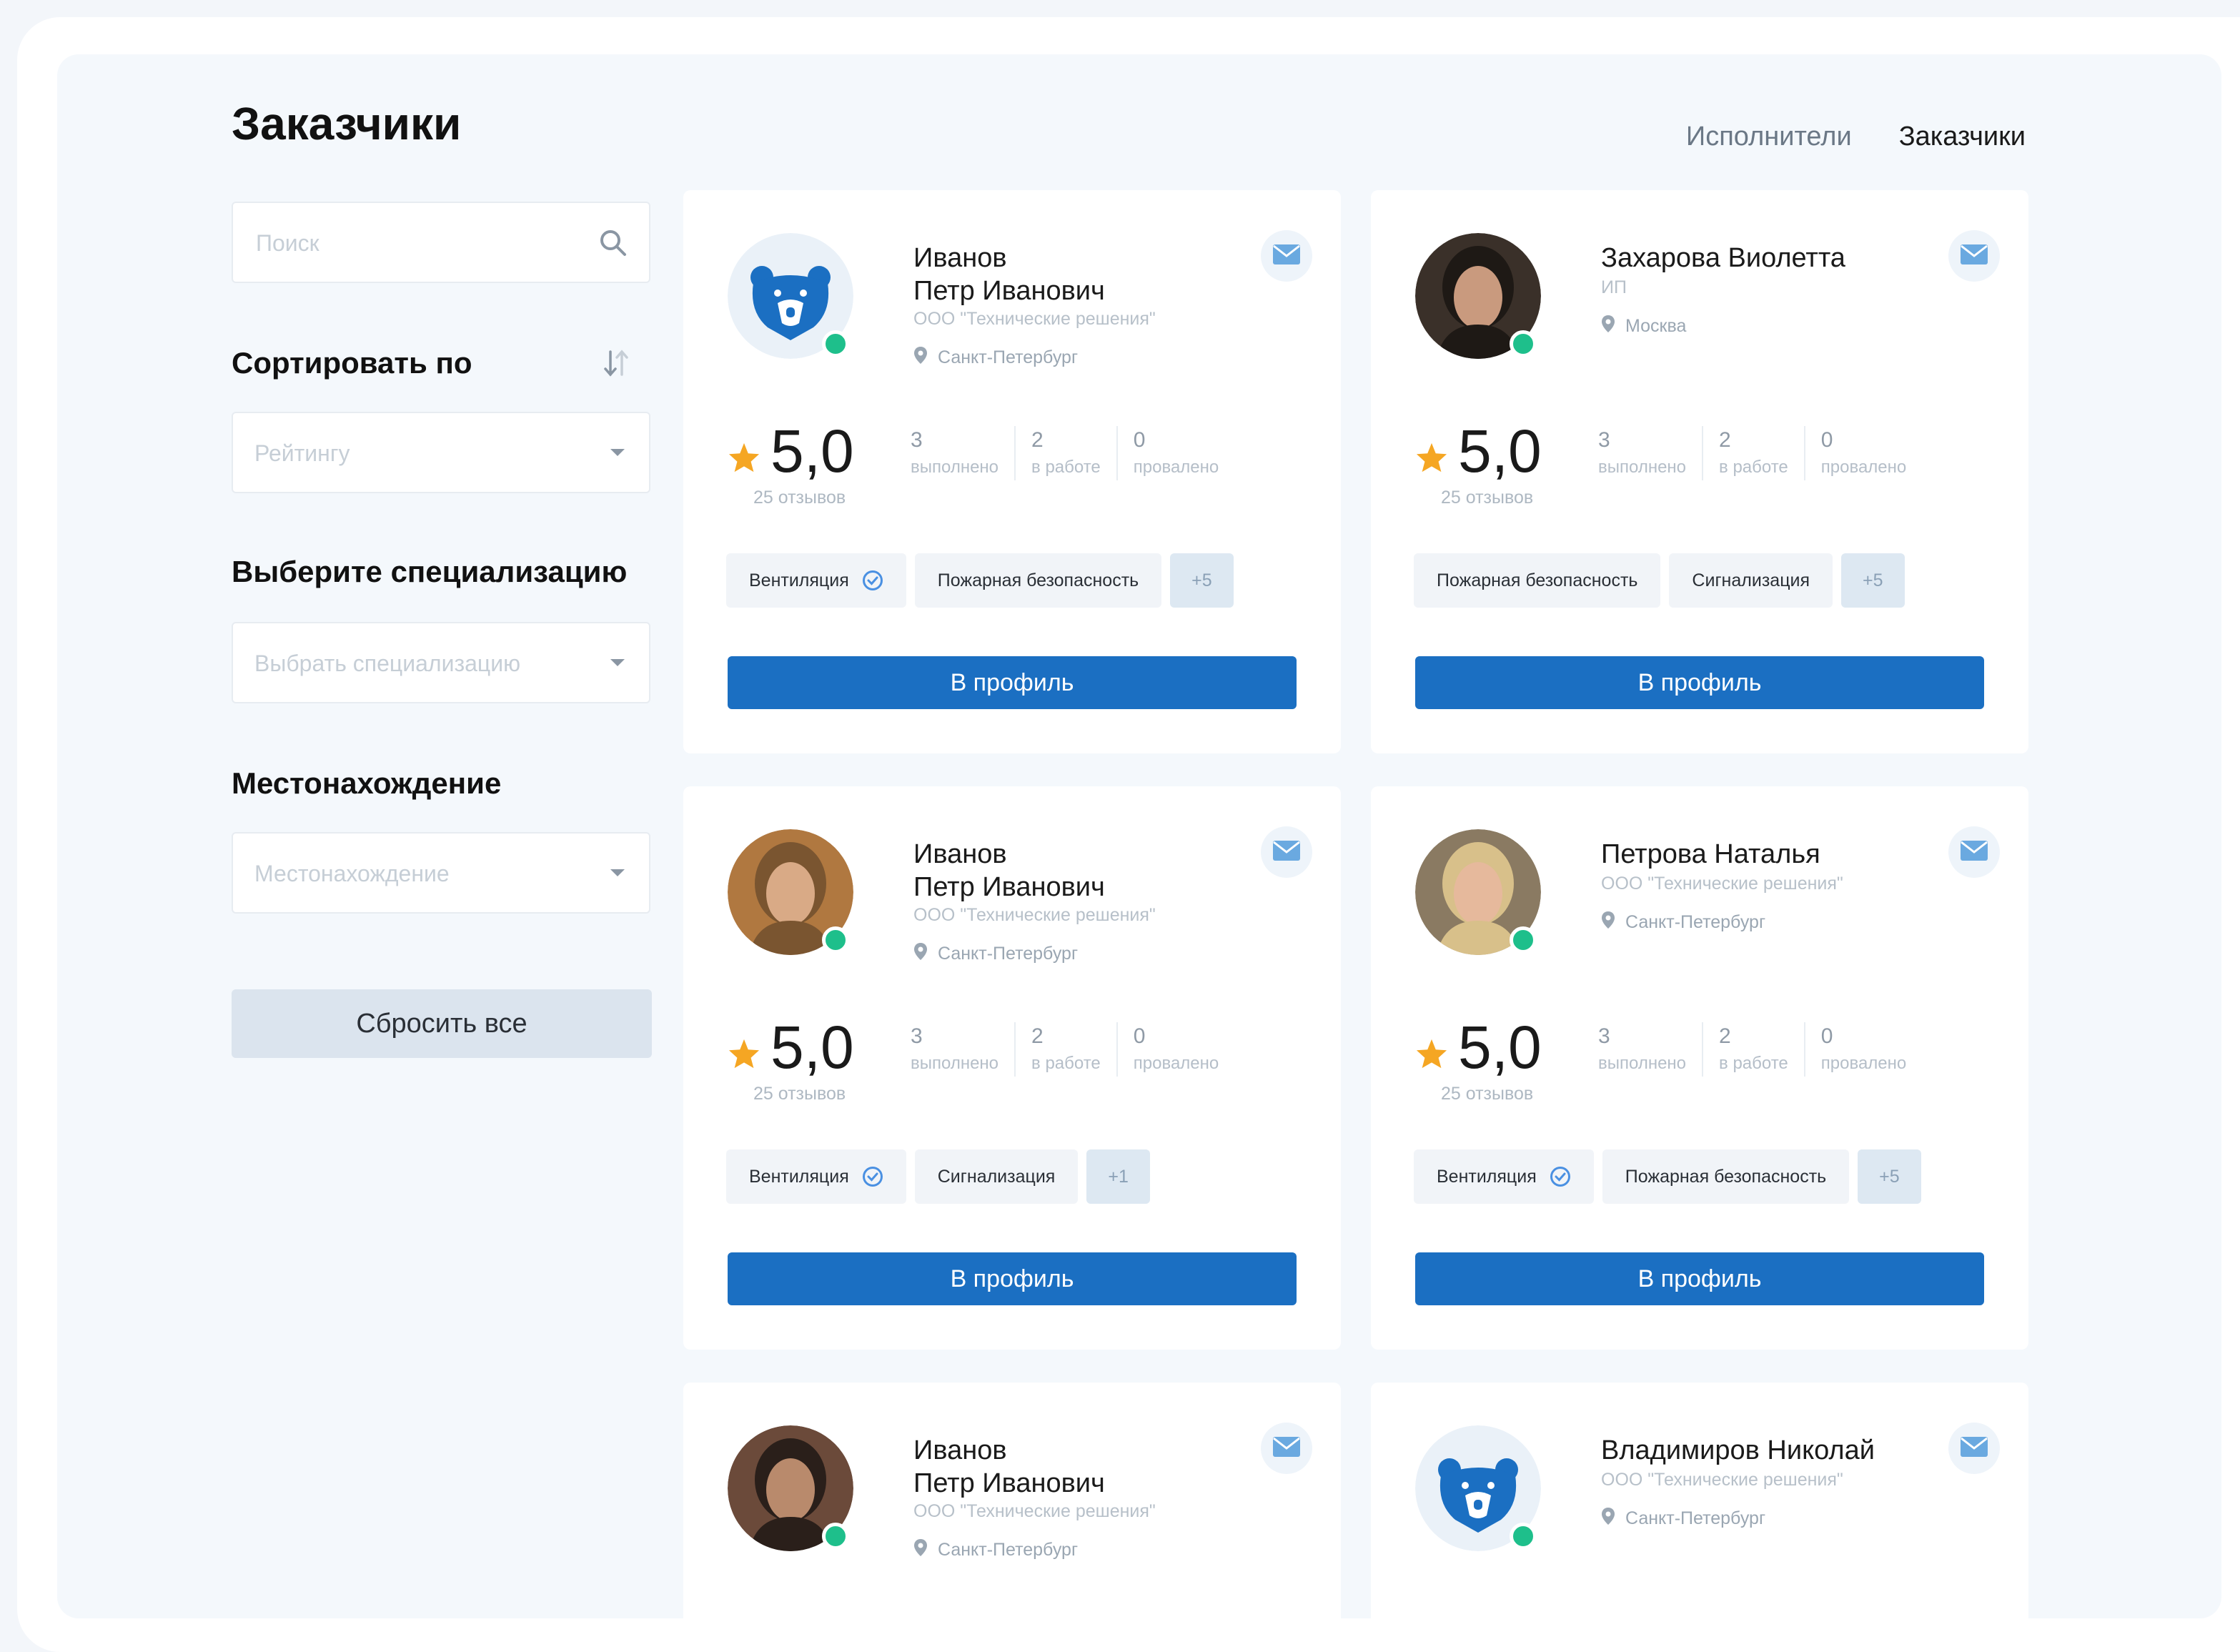 This screenshot has width=2240, height=1652. I want to click on customer-name: Владимиров Николай, so click(1765, 1451).